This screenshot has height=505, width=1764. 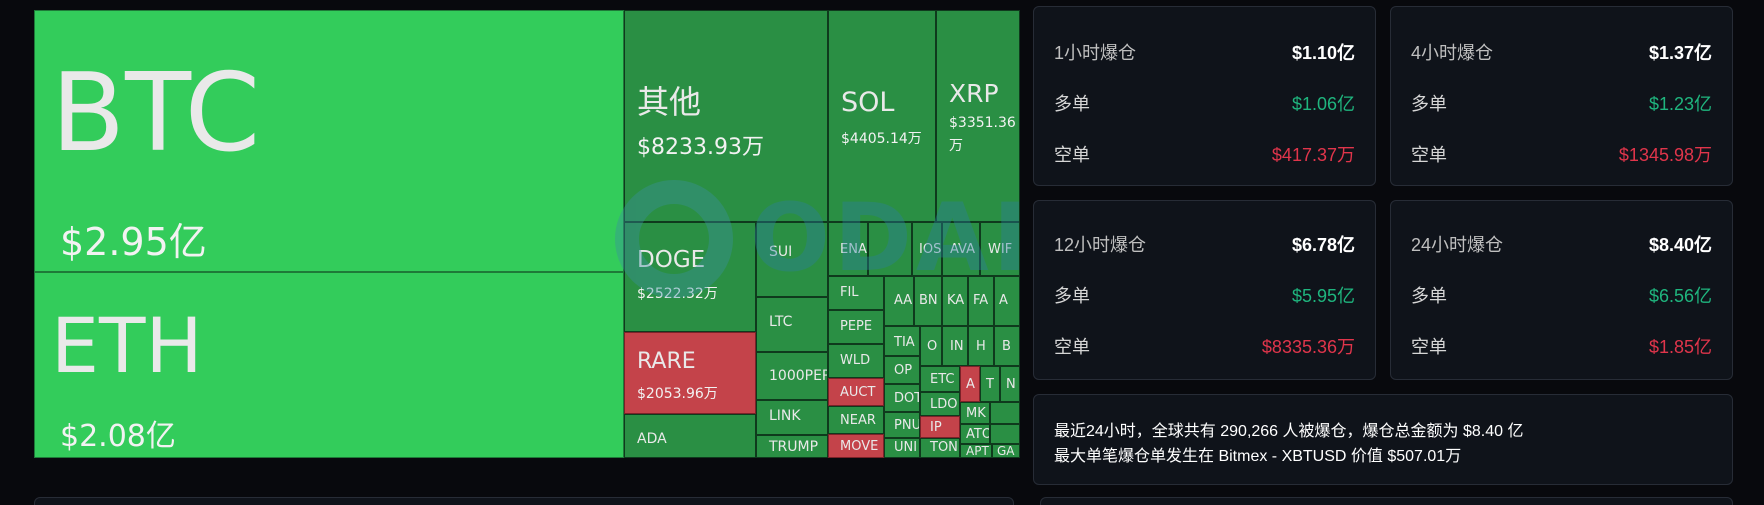 What do you see at coordinates (975, 434) in the screenshot?
I see `tile-ato: ATO` at bounding box center [975, 434].